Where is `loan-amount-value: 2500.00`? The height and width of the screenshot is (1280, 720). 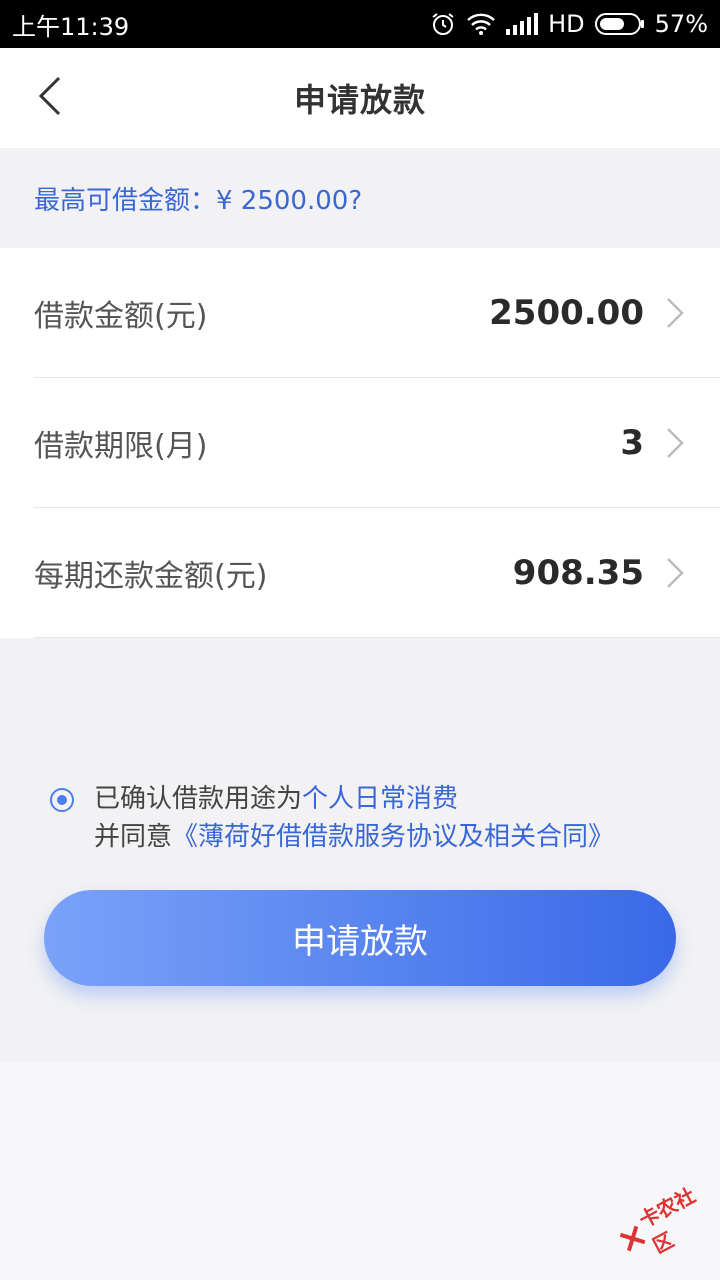 loan-amount-value: 2500.00 is located at coordinates (566, 312).